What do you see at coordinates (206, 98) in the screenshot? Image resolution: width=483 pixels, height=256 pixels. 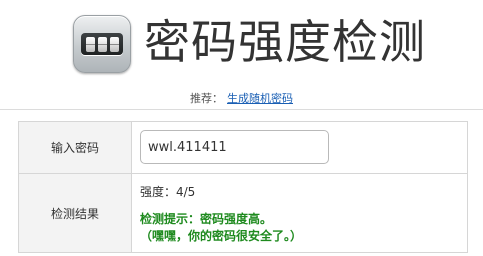 I see `recommend-prefix: 推荐：` at bounding box center [206, 98].